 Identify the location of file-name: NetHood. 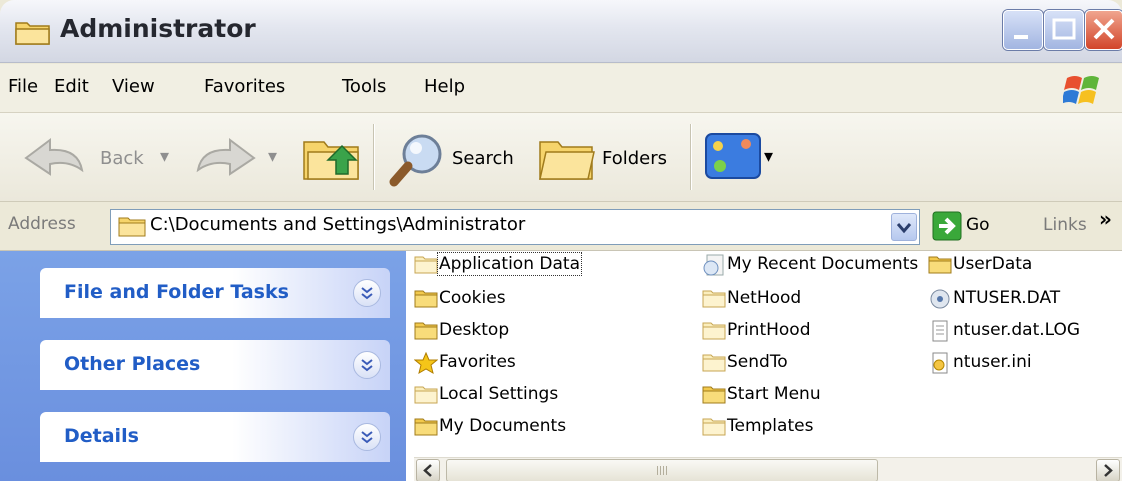
(764, 298).